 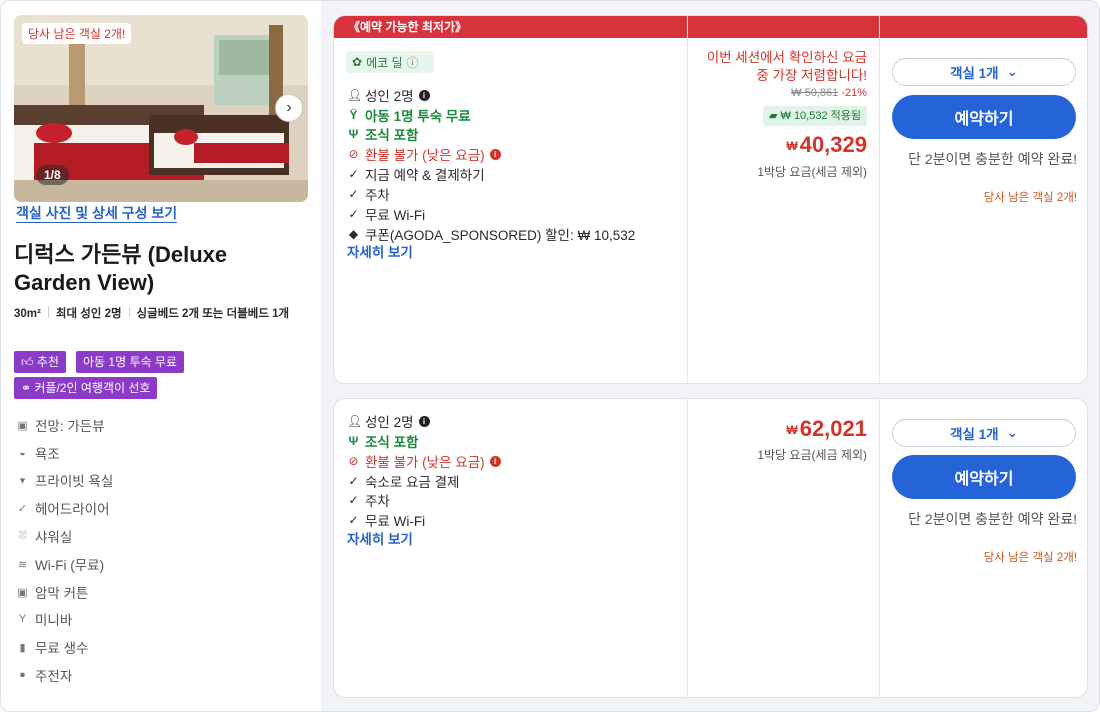 I want to click on price-column: ₩62,021 1박당 요금(세금 제외), so click(x=783, y=548).